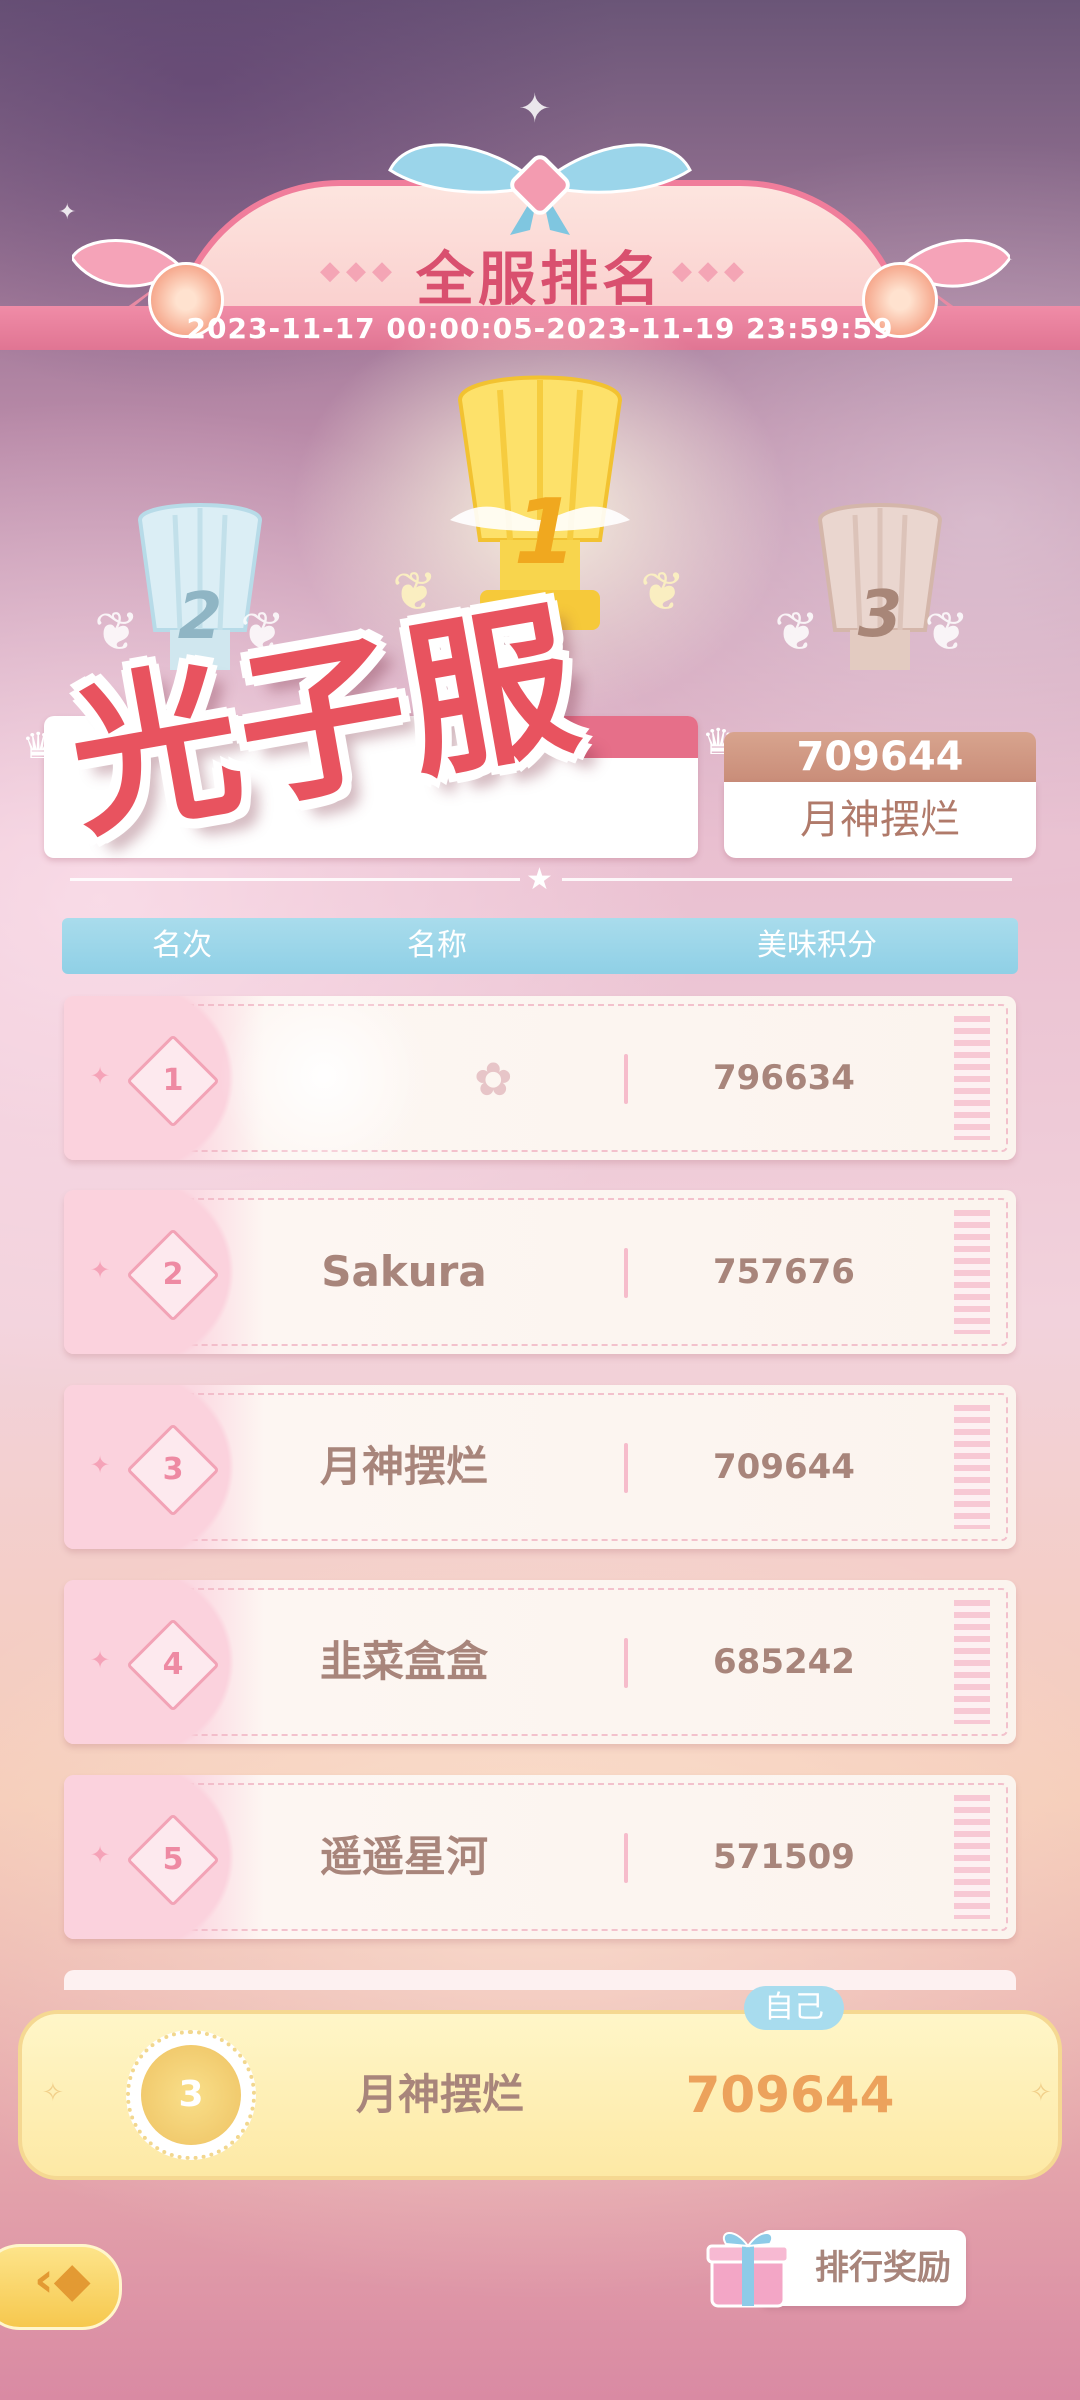 Image resolution: width=1080 pixels, height=2400 pixels. I want to click on row-score: 709644, so click(784, 1467).